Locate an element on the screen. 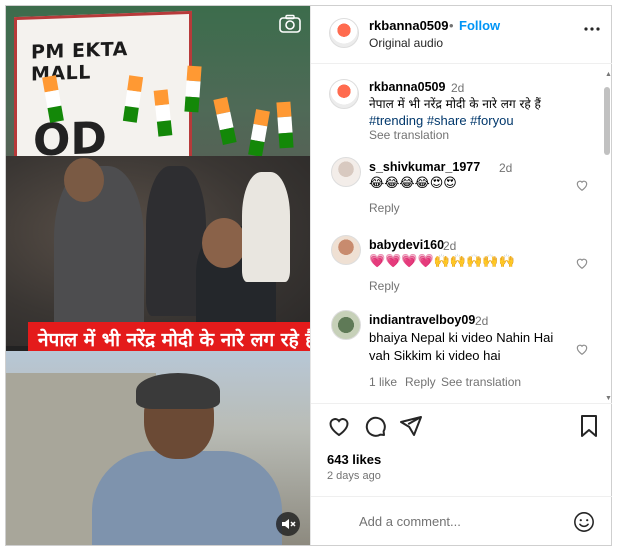  comment-likes: 1 like is located at coordinates (383, 382).